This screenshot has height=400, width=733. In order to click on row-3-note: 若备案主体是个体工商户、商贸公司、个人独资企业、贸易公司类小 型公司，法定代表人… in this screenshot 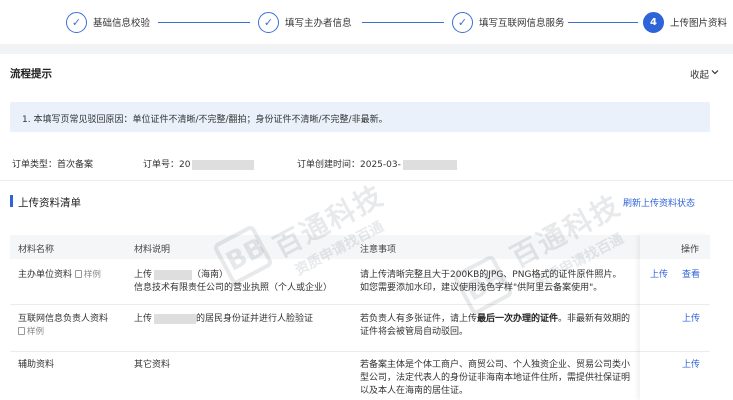, I will do `click(495, 378)`.